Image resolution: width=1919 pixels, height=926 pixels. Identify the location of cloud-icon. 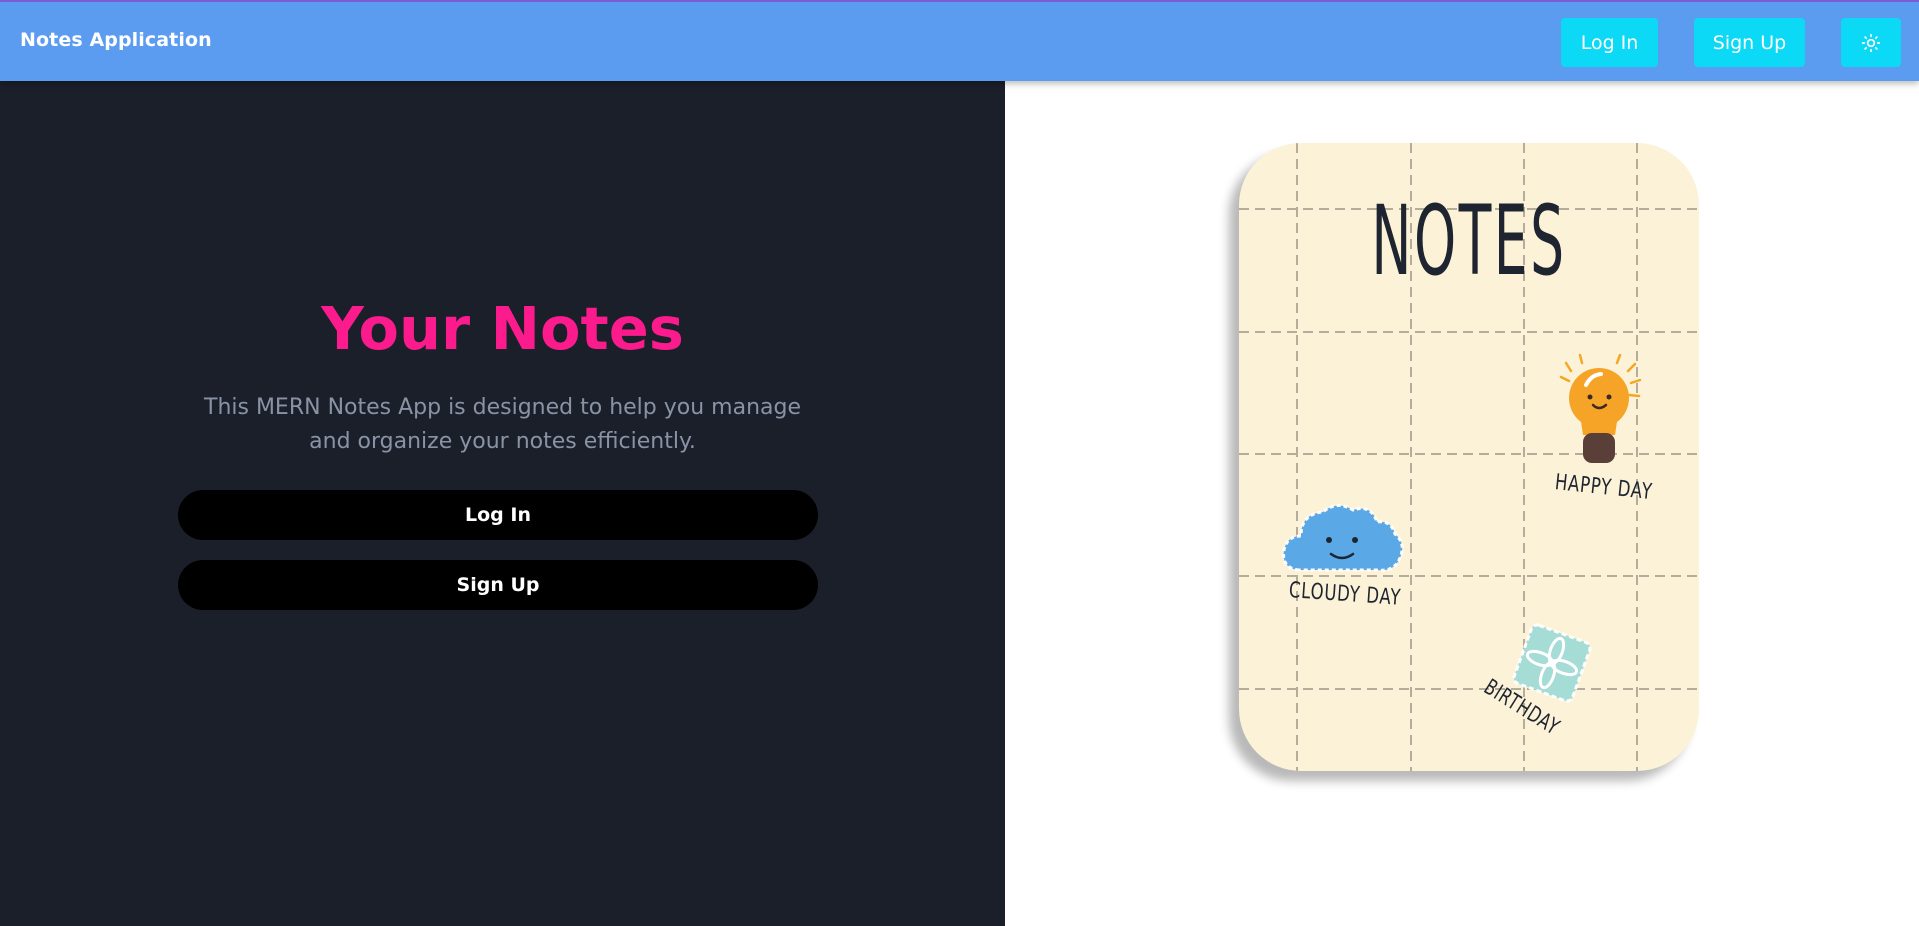
(1343, 538).